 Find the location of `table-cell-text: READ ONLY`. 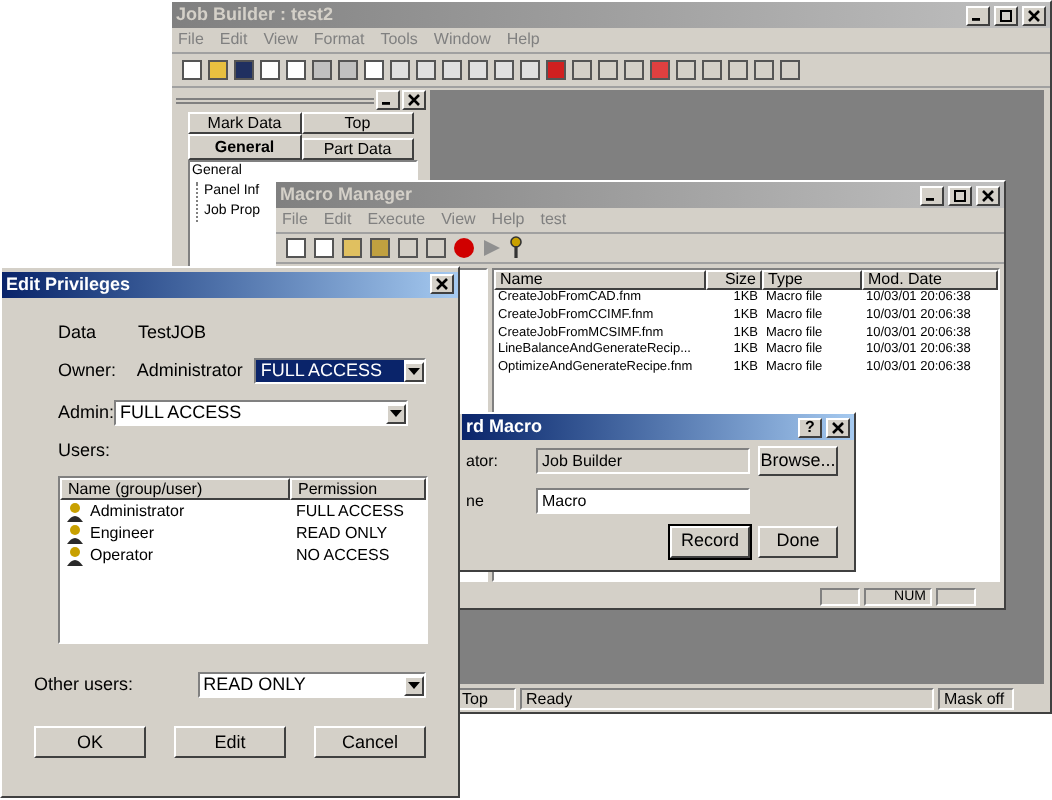

table-cell-text: READ ONLY is located at coordinates (342, 533).